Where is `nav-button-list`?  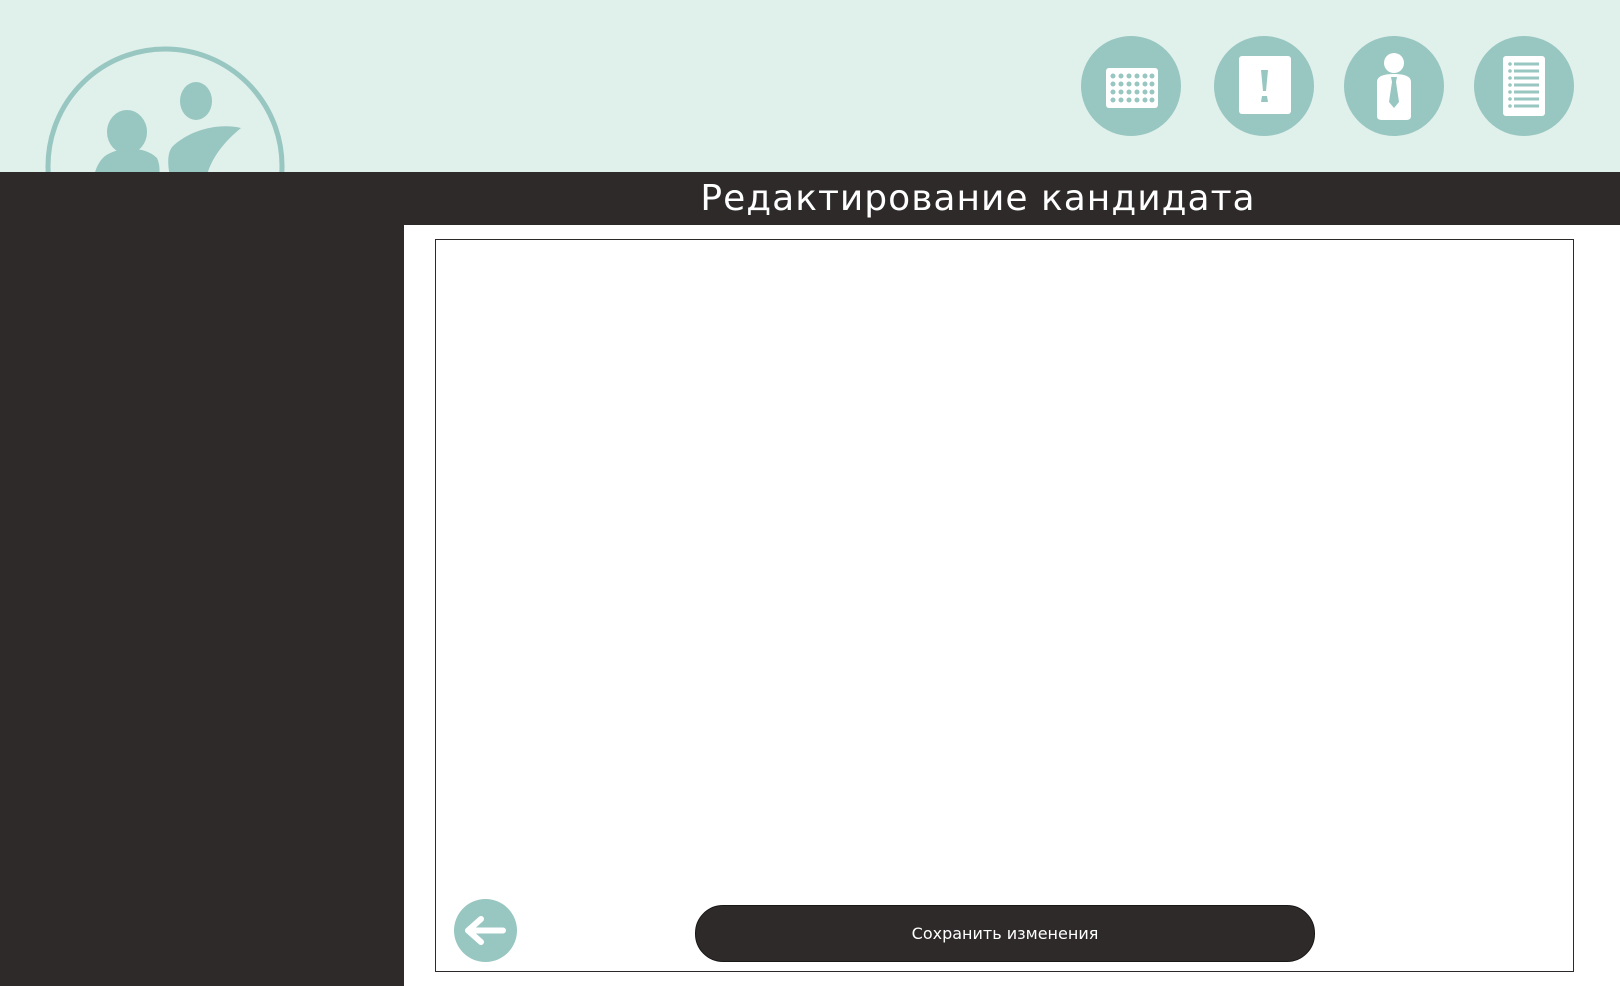 nav-button-list is located at coordinates (1524, 86).